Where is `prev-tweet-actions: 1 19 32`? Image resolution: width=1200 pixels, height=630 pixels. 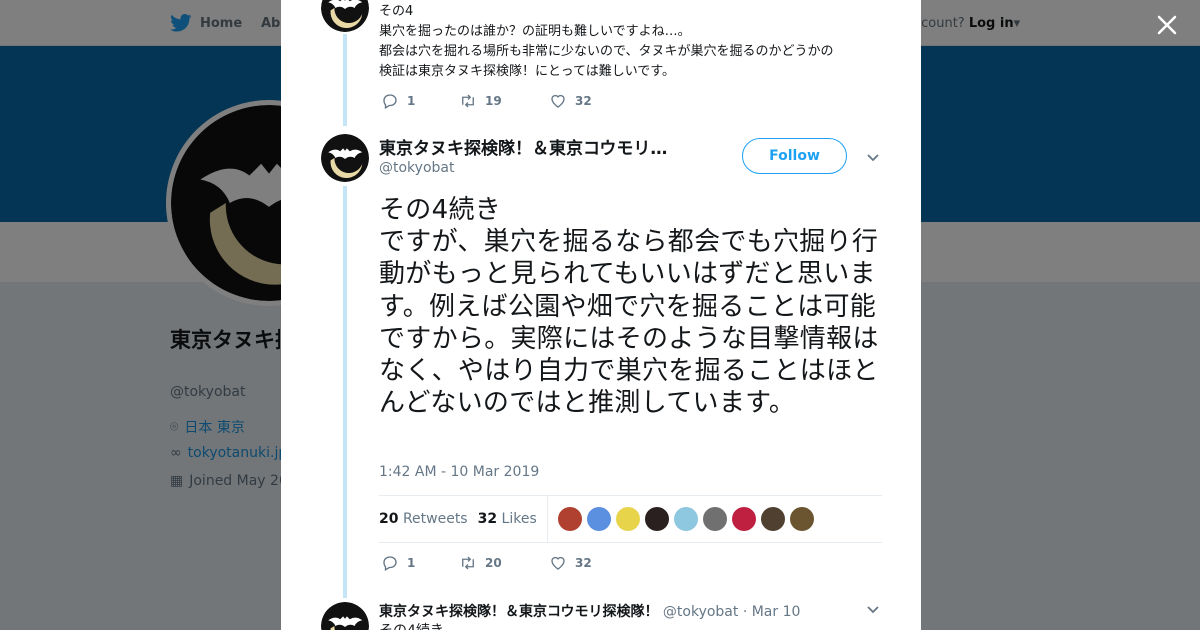
prev-tweet-actions: 1 19 32 is located at coordinates (486, 101).